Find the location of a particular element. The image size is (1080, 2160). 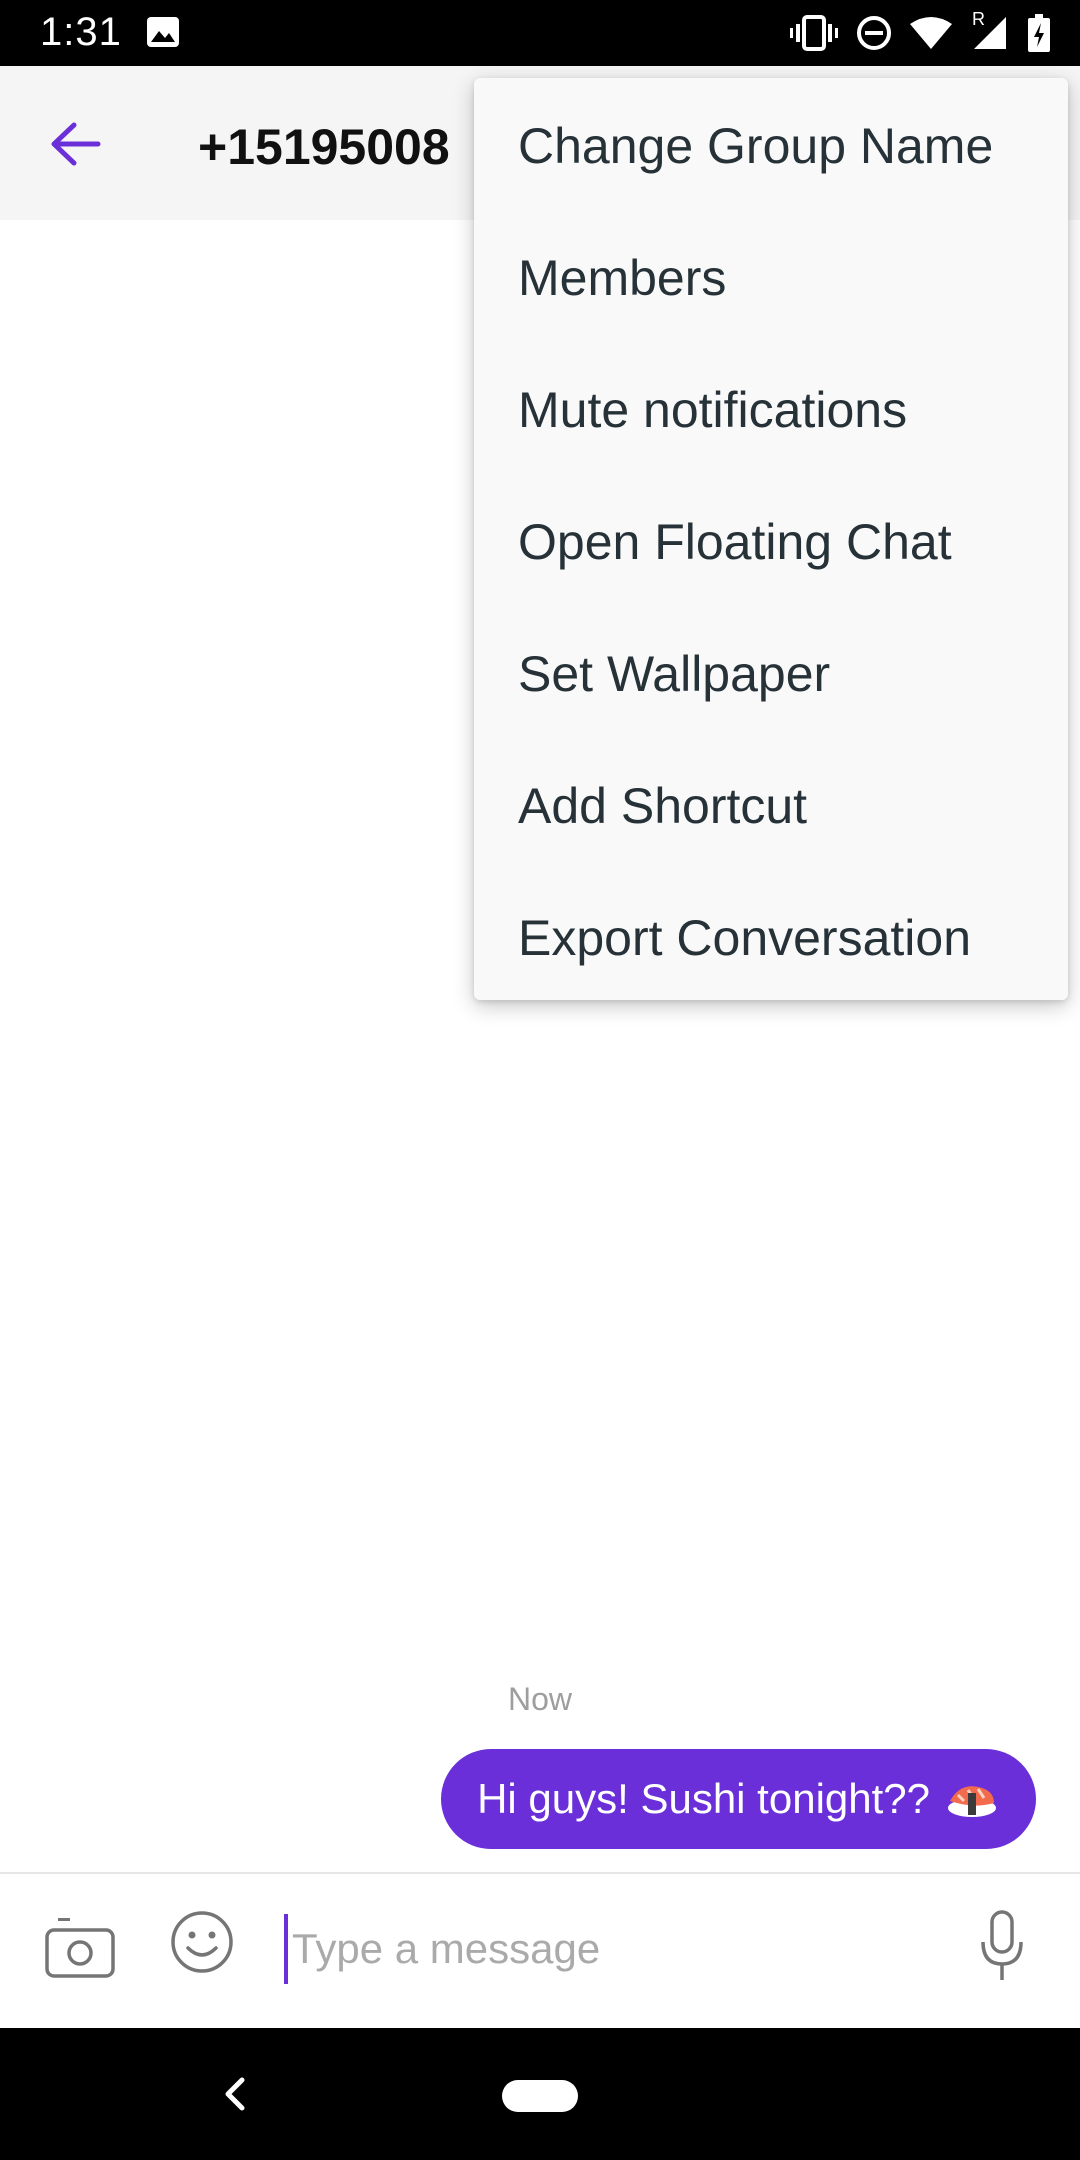

smiley-icon is located at coordinates (202, 1942).